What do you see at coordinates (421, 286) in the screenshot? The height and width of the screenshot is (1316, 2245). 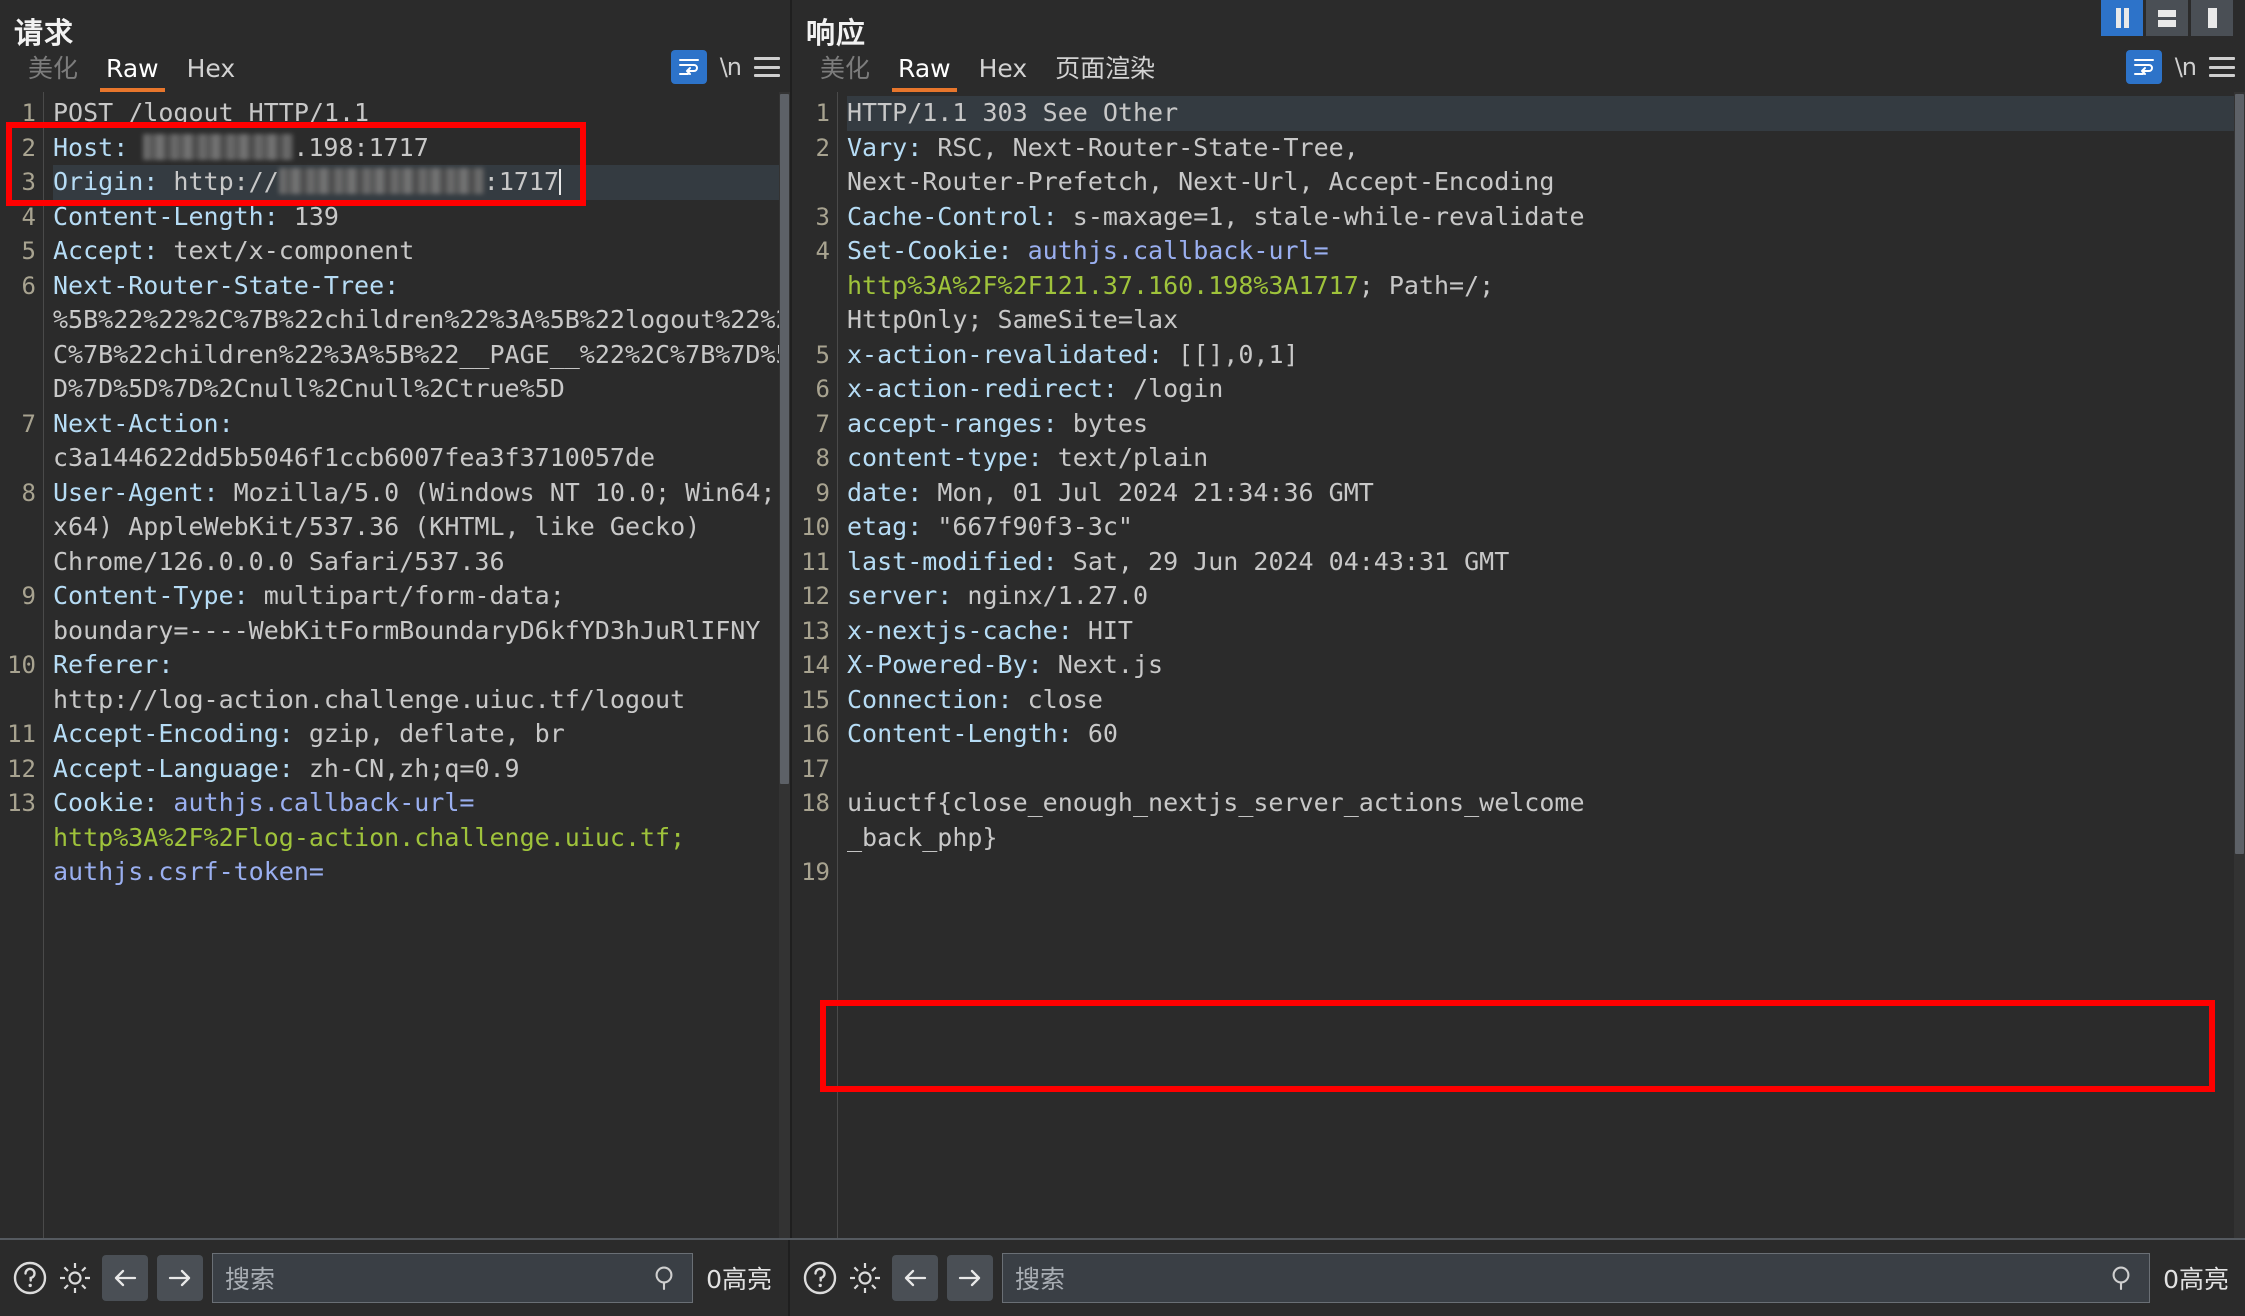 I see `code-line: Next-Router-State-Tree:` at bounding box center [421, 286].